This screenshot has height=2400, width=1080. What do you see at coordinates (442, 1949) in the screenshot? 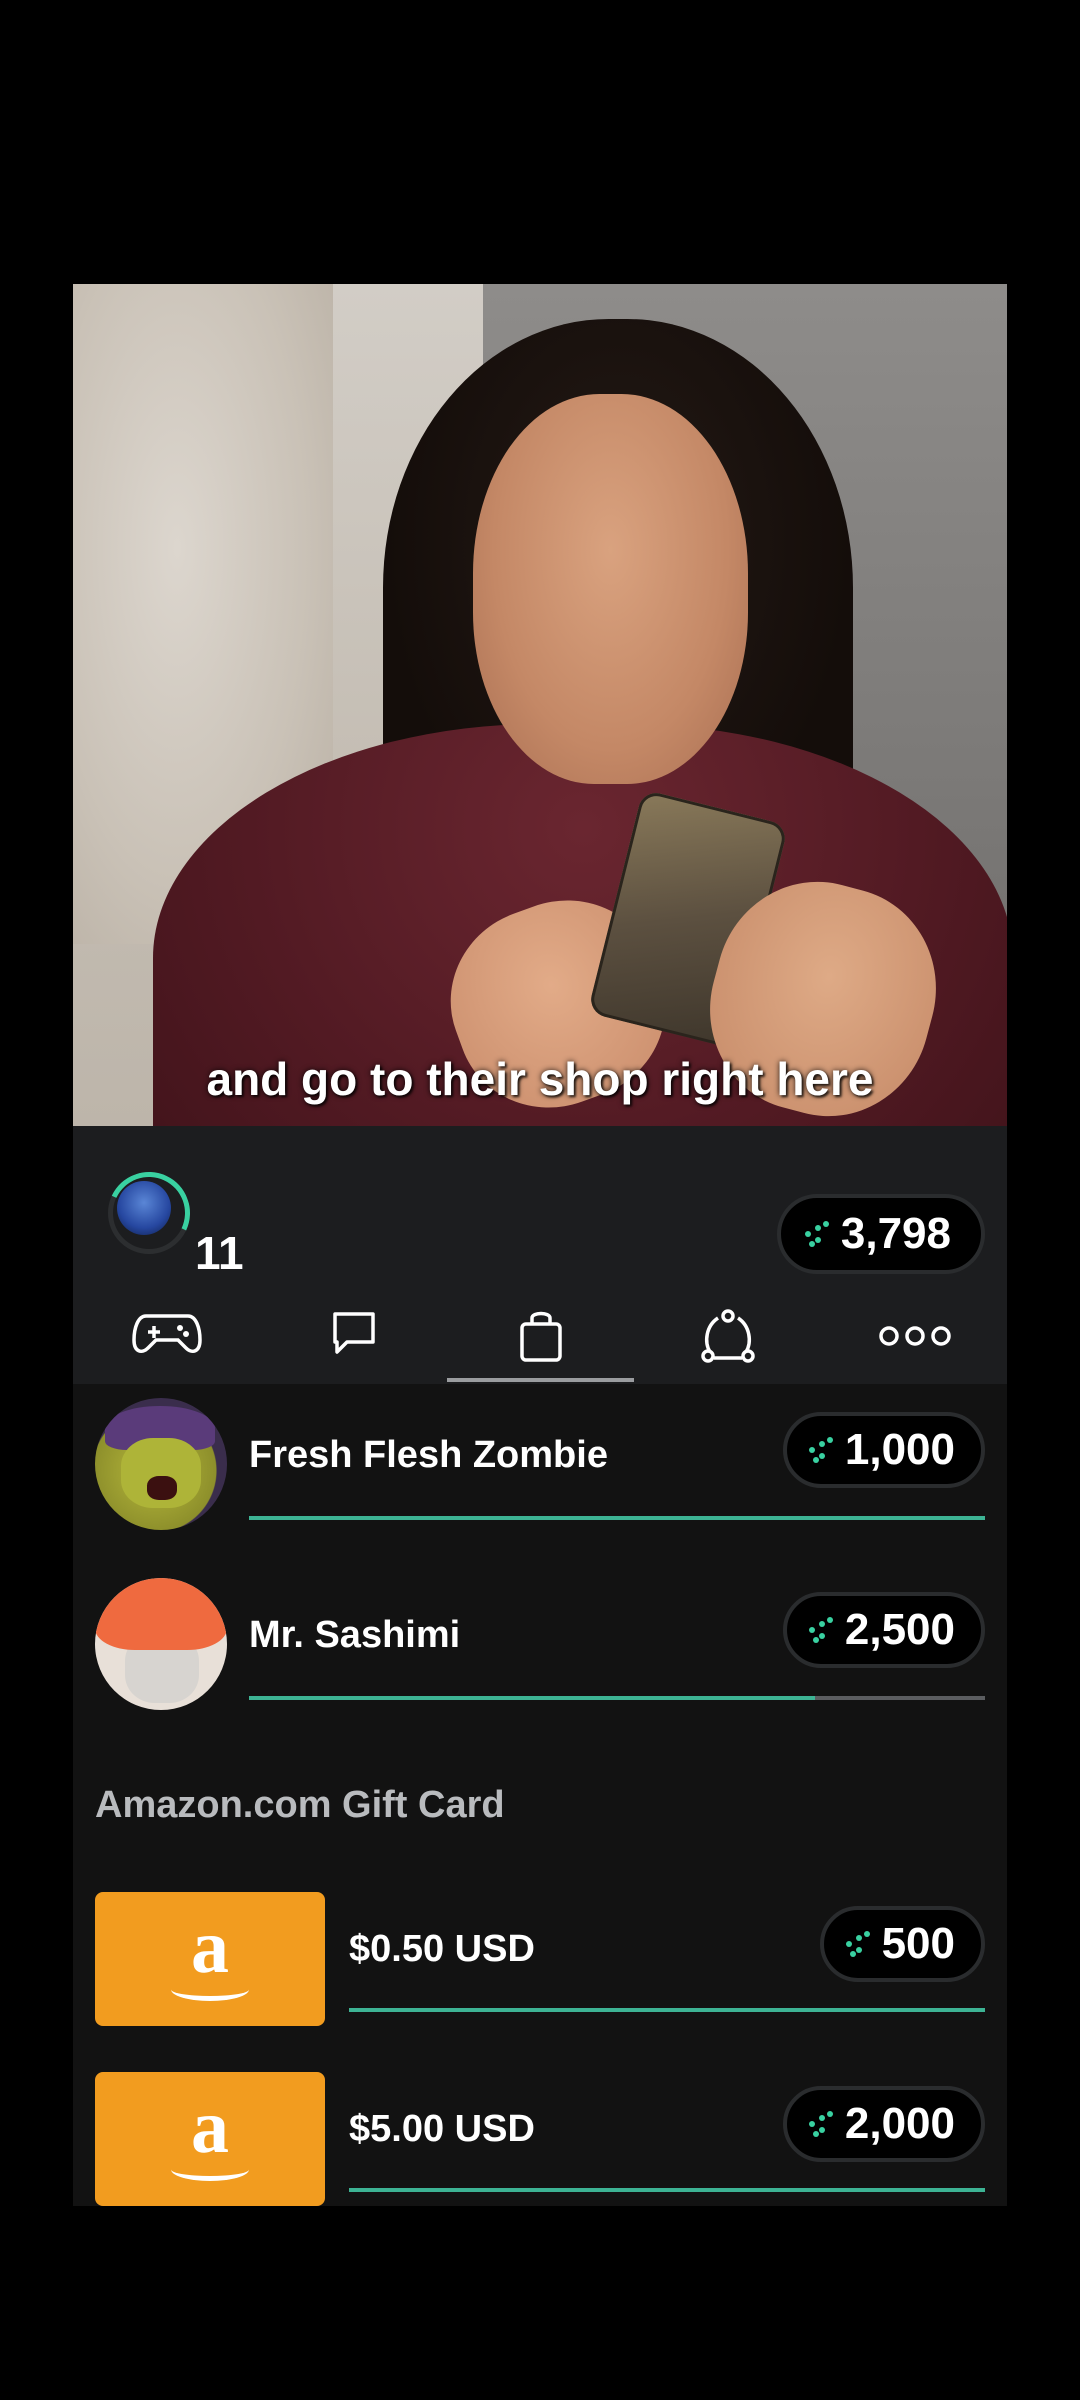
I see `gift-card-label: $0.50 USD` at bounding box center [442, 1949].